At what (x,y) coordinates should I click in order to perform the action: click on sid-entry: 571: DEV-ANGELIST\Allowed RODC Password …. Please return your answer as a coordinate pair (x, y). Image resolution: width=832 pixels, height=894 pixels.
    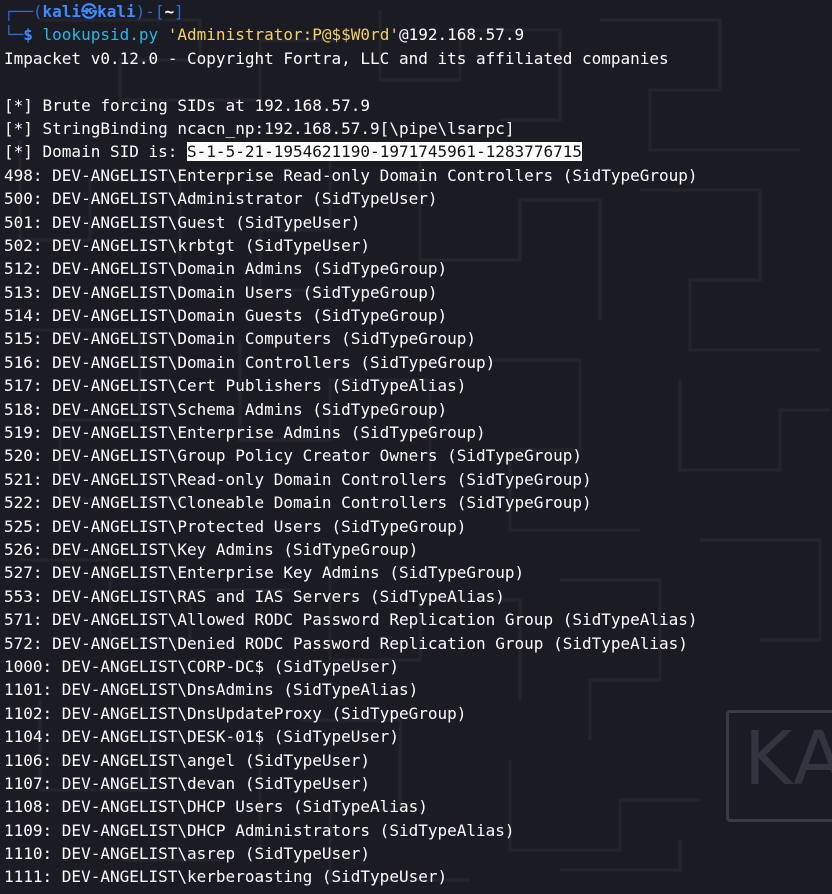
    Looking at the image, I should click on (351, 620).